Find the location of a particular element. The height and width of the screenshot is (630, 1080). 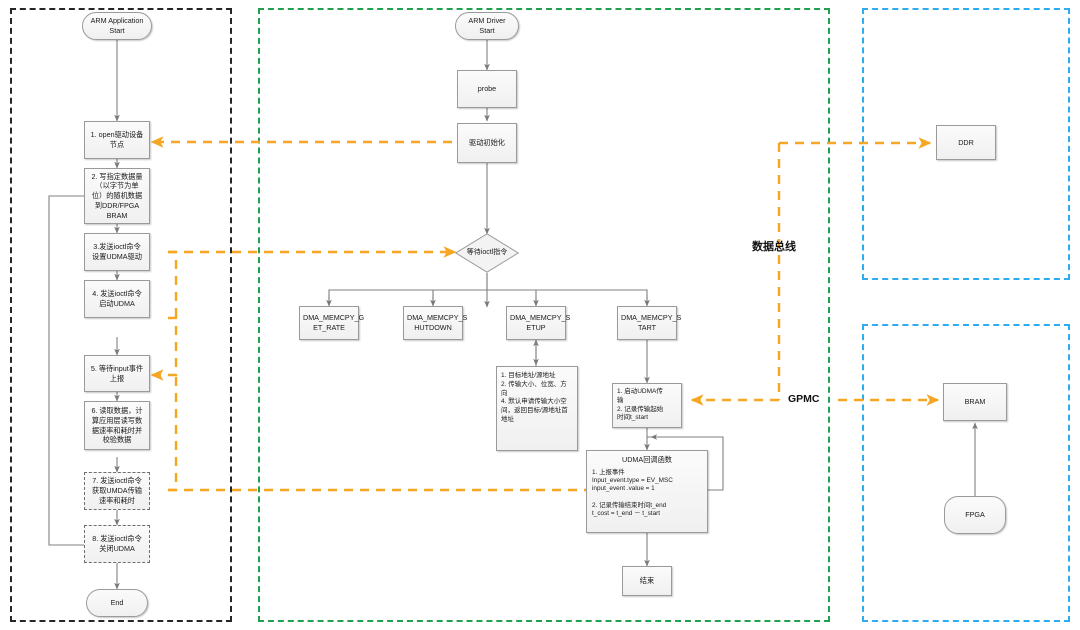

node-label: probe is located at coordinates (487, 89).